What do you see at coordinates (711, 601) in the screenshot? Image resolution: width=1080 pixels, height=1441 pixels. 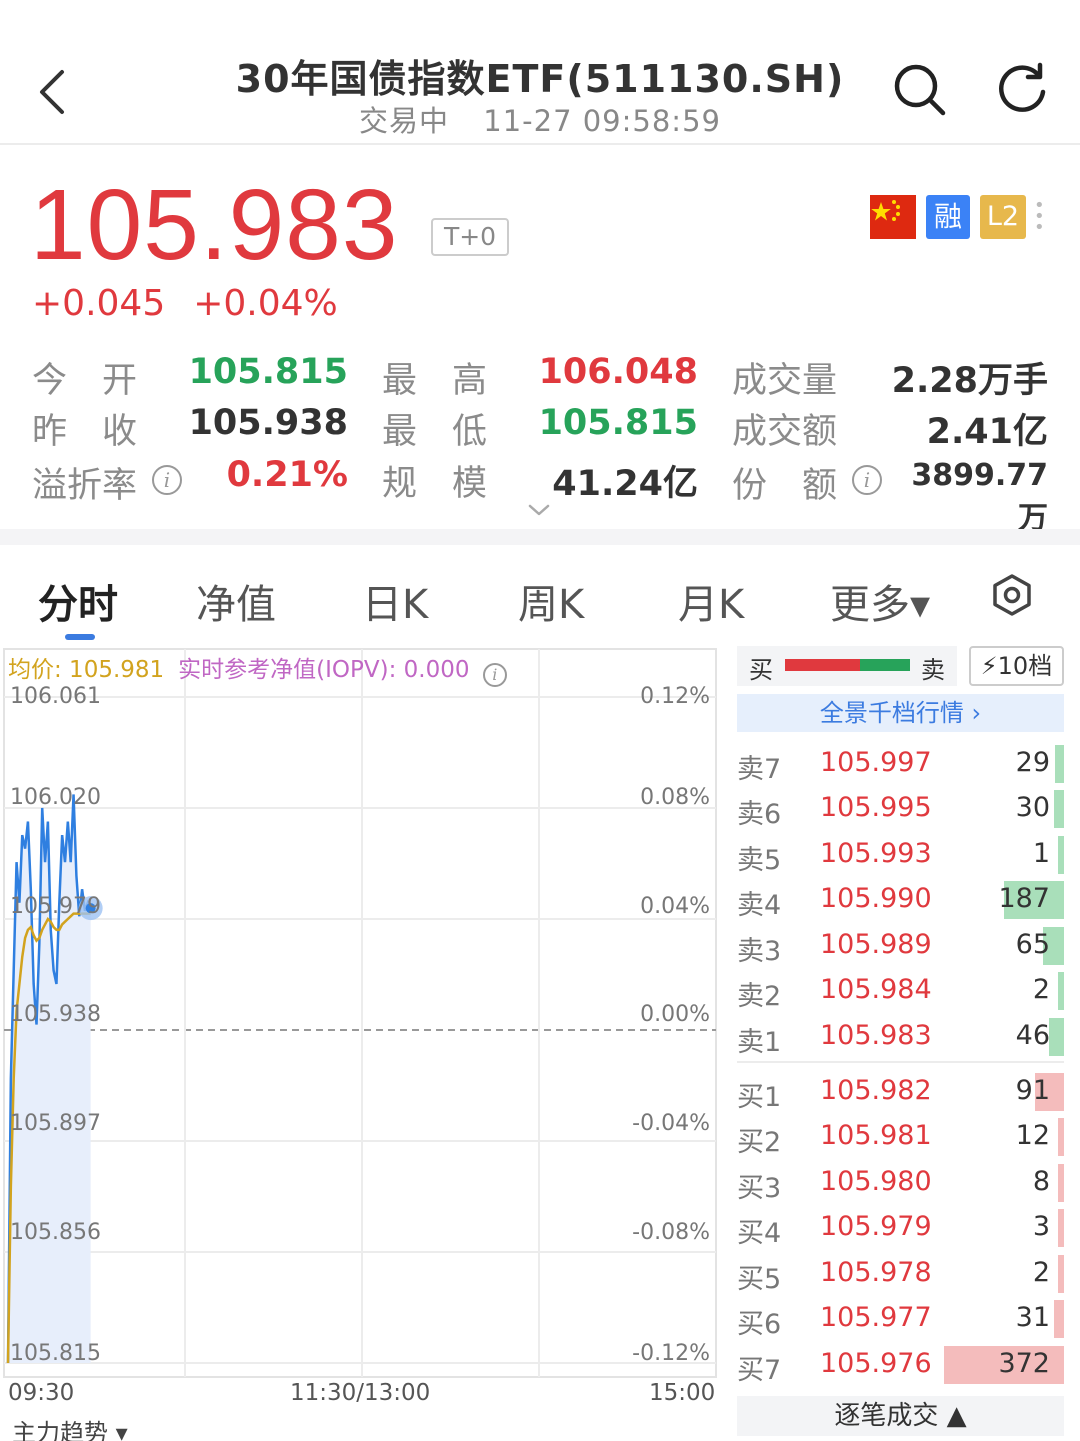 I see `tab-monthly-k: 月K` at bounding box center [711, 601].